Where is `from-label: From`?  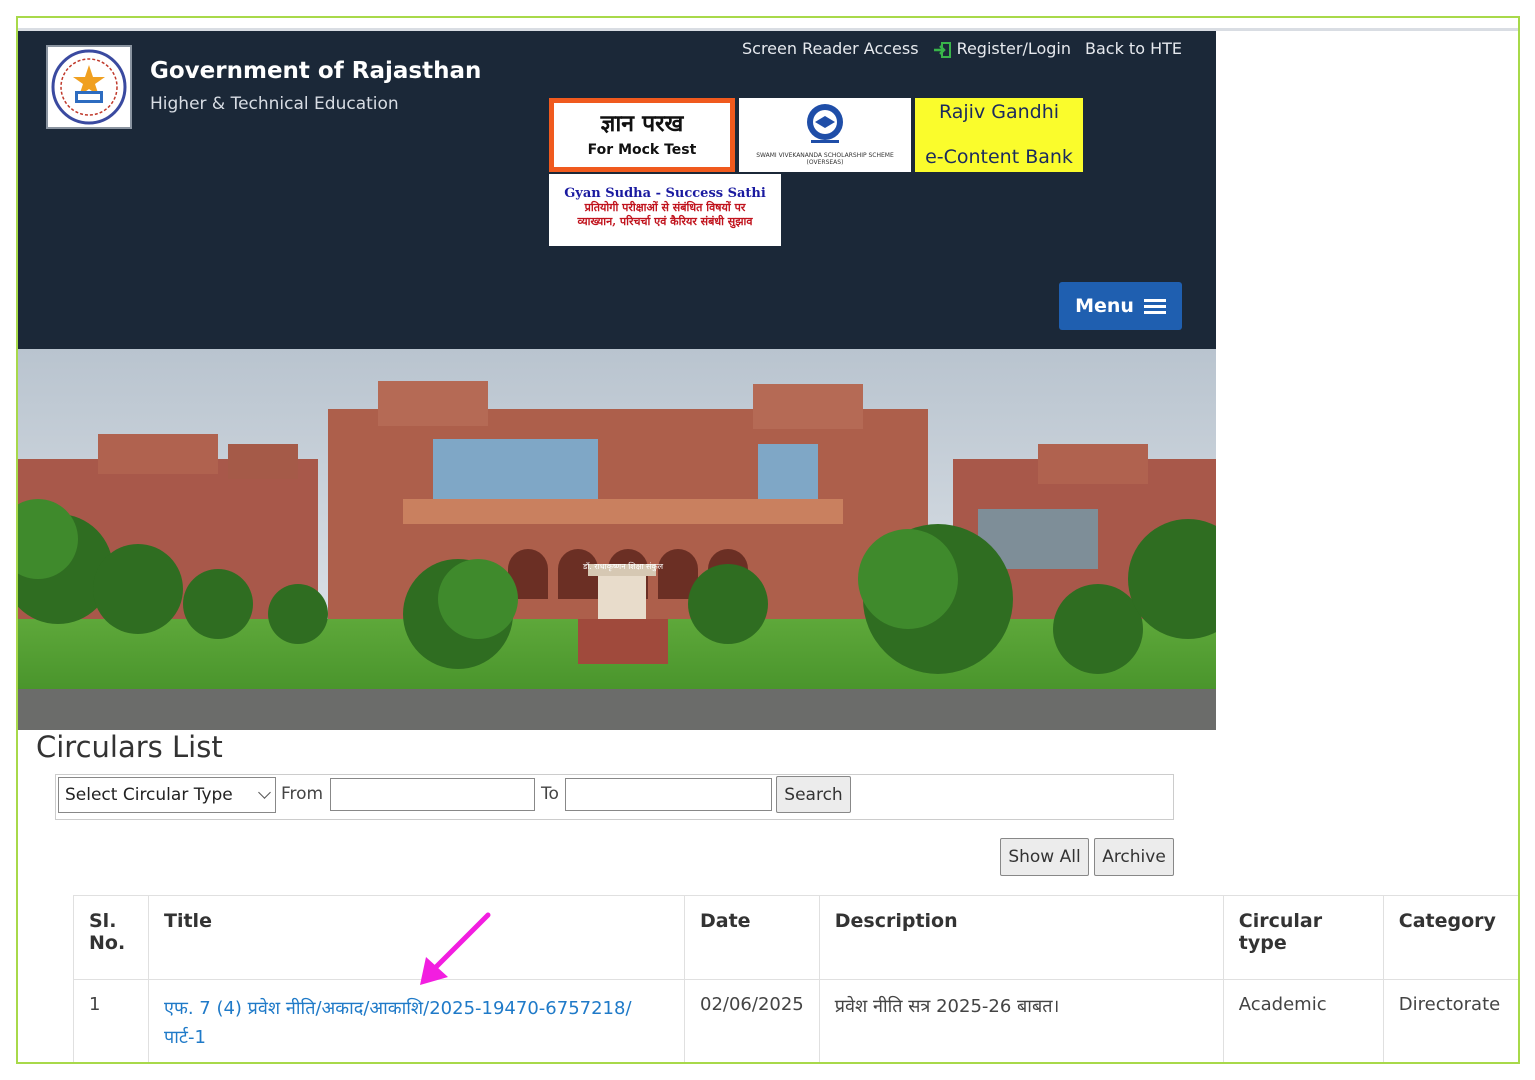 from-label: From is located at coordinates (302, 794).